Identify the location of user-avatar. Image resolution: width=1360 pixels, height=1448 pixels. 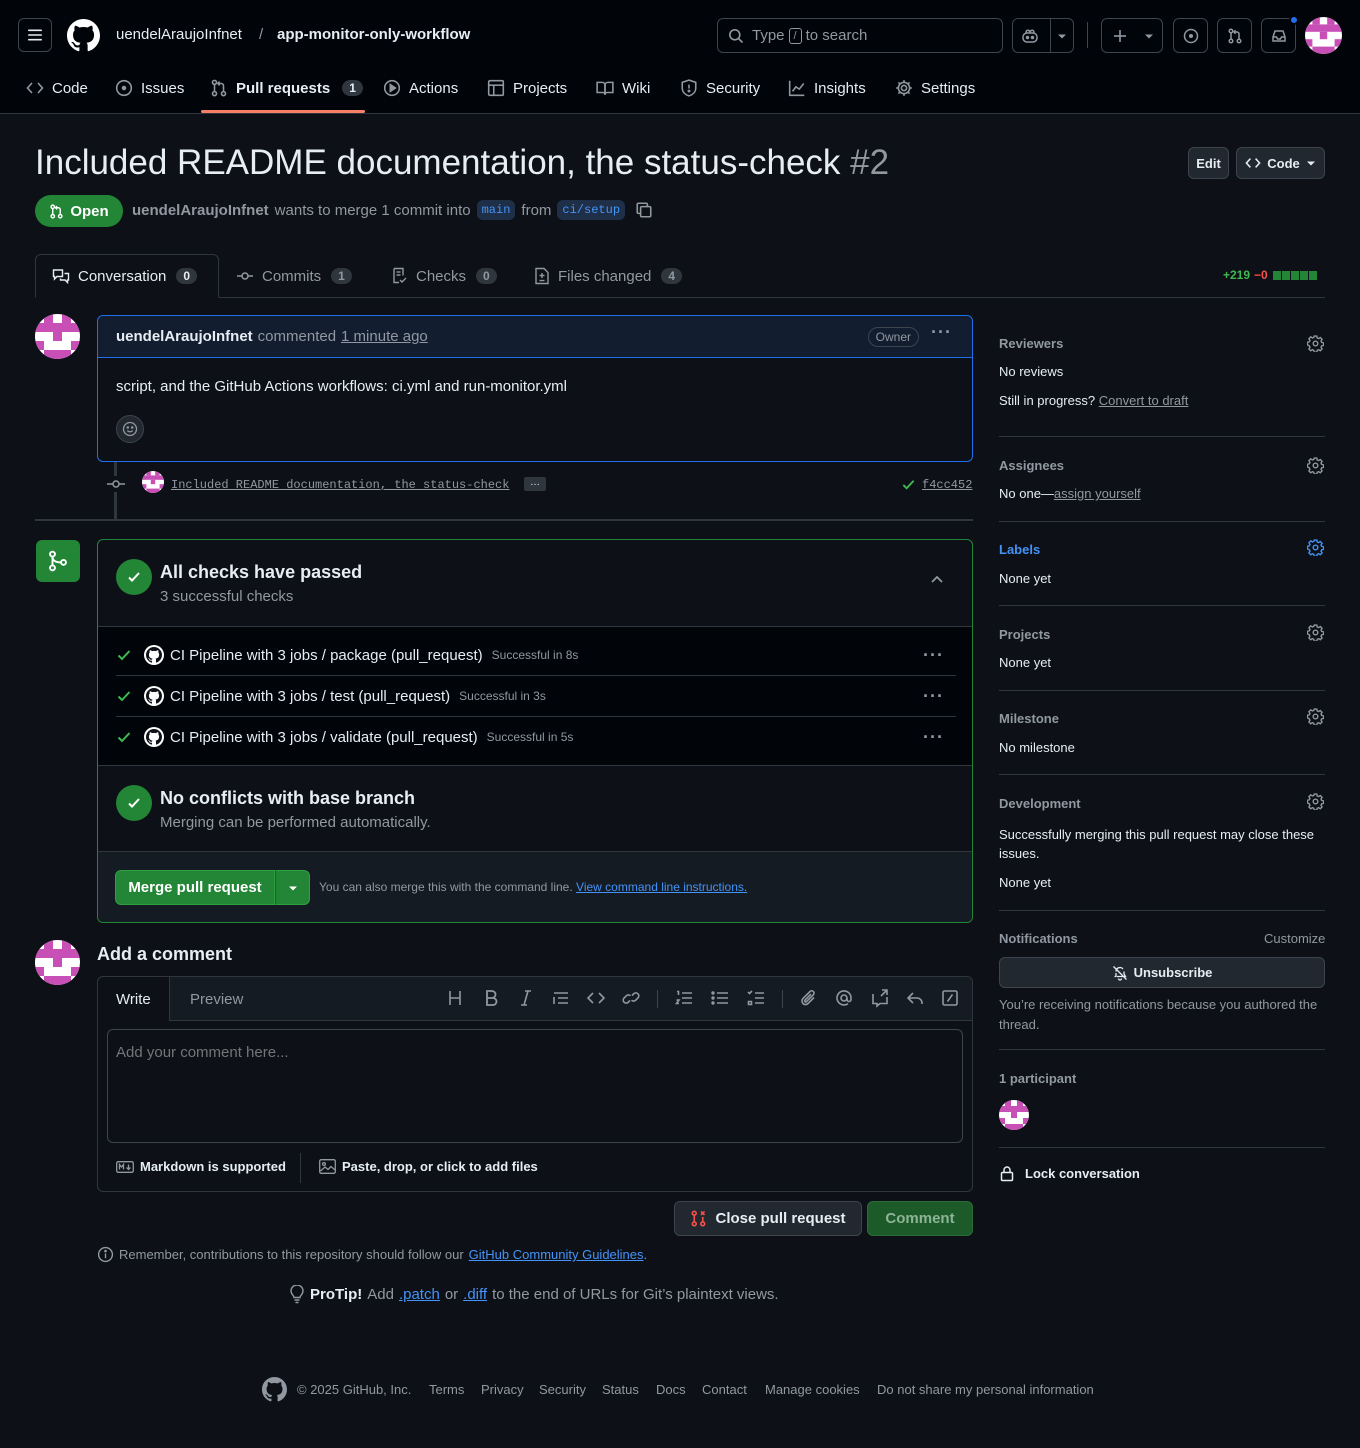
(1323, 35).